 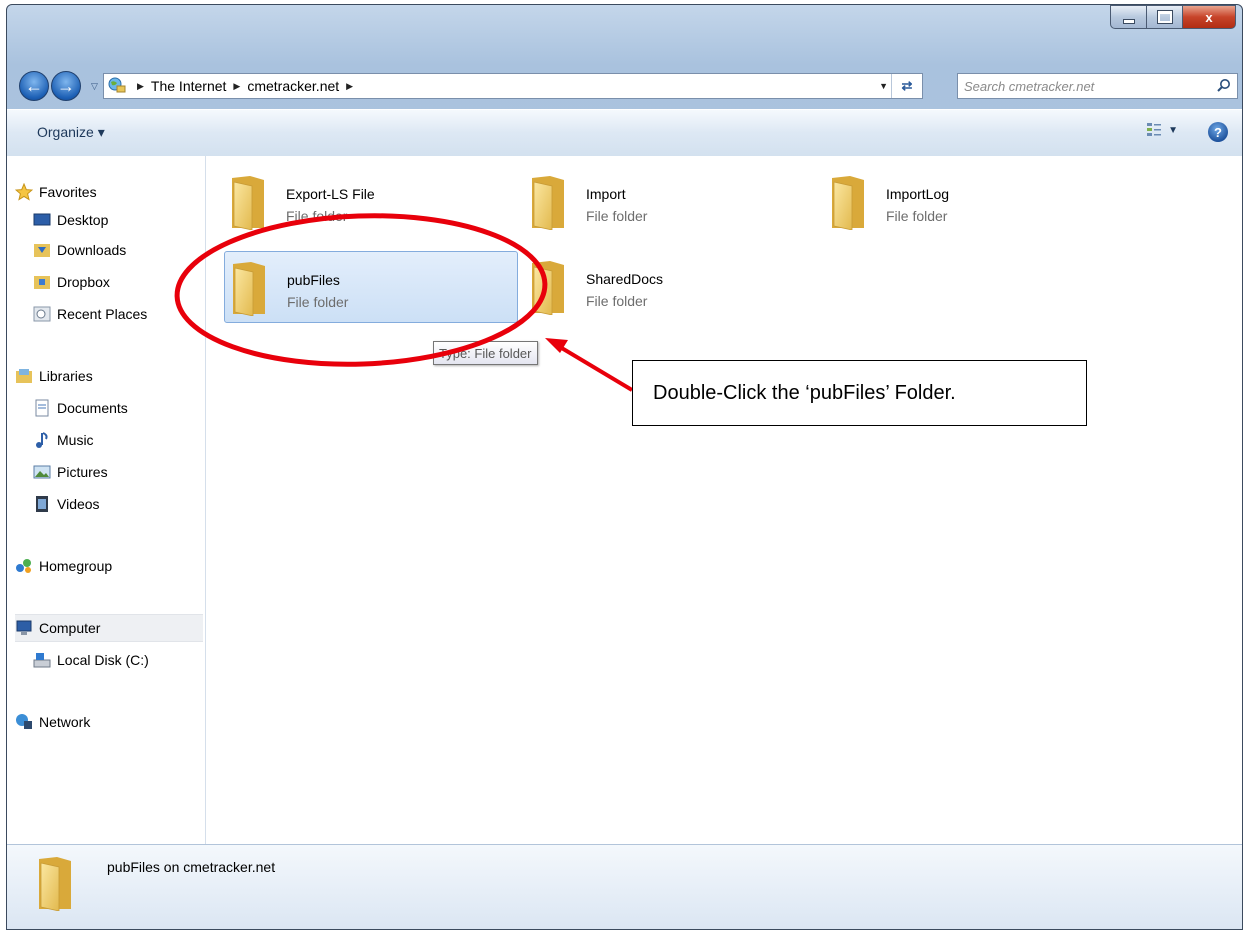 I want to click on help-icon: ?, so click(x=1218, y=132).